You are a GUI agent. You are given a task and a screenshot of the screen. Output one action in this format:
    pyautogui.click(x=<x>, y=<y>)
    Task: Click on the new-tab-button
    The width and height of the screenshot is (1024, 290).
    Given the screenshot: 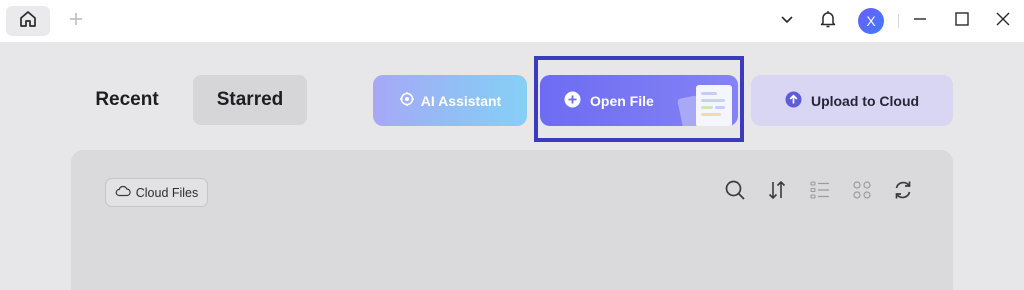 What is the action you would take?
    pyautogui.click(x=76, y=21)
    